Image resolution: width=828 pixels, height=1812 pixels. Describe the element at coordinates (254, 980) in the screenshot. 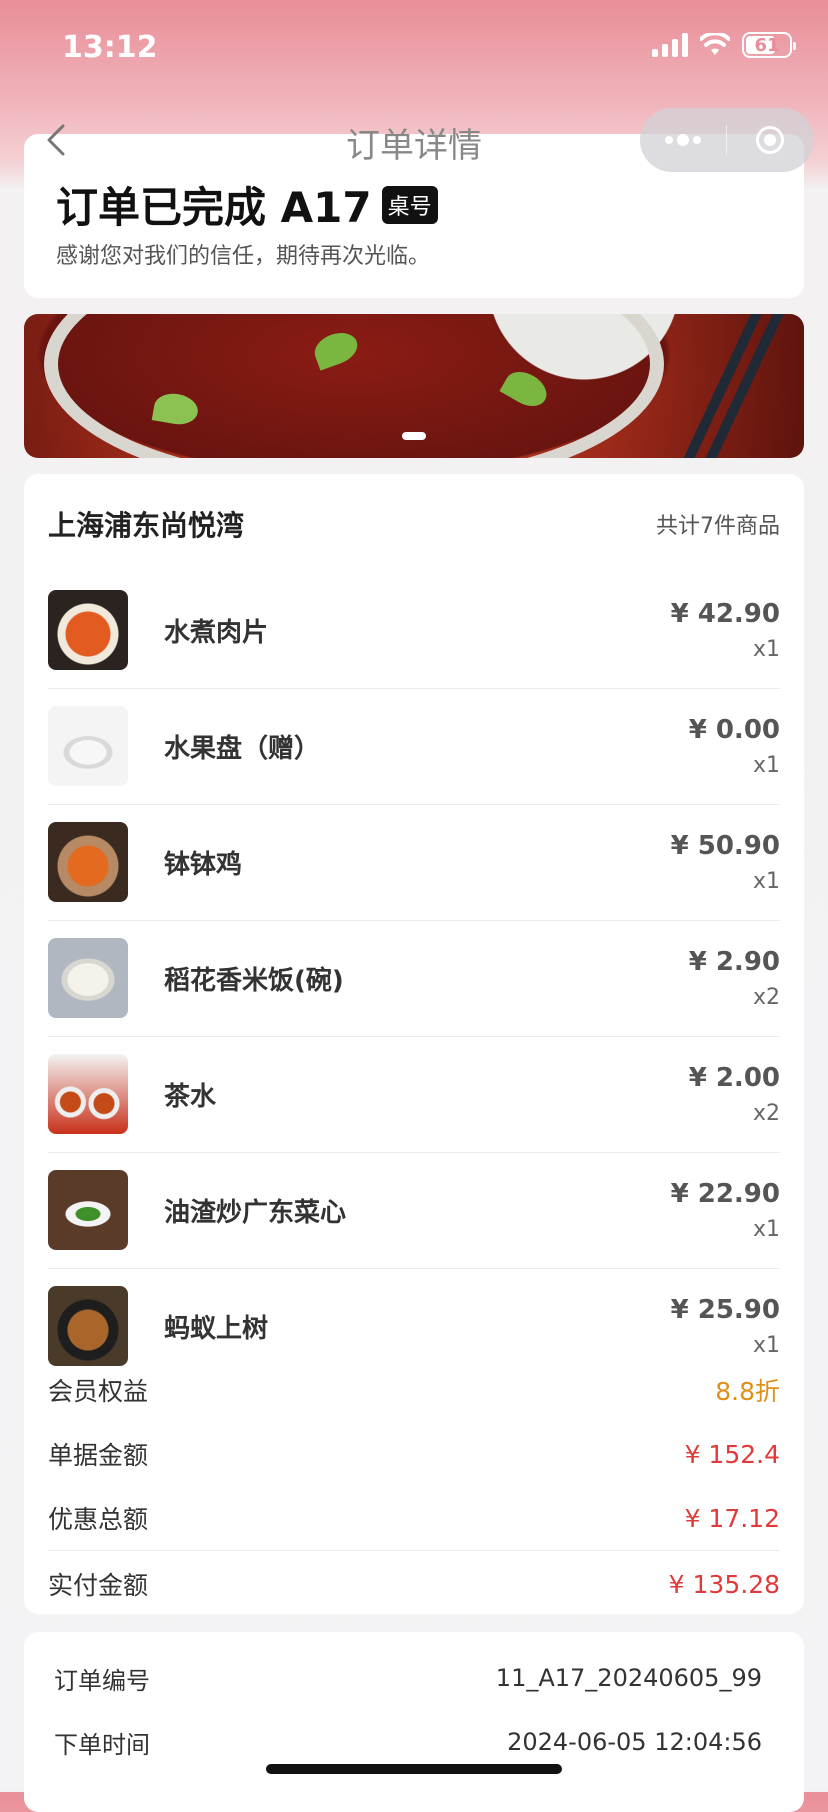

I see `dish-name: 稻花香米饭(碗)` at that location.